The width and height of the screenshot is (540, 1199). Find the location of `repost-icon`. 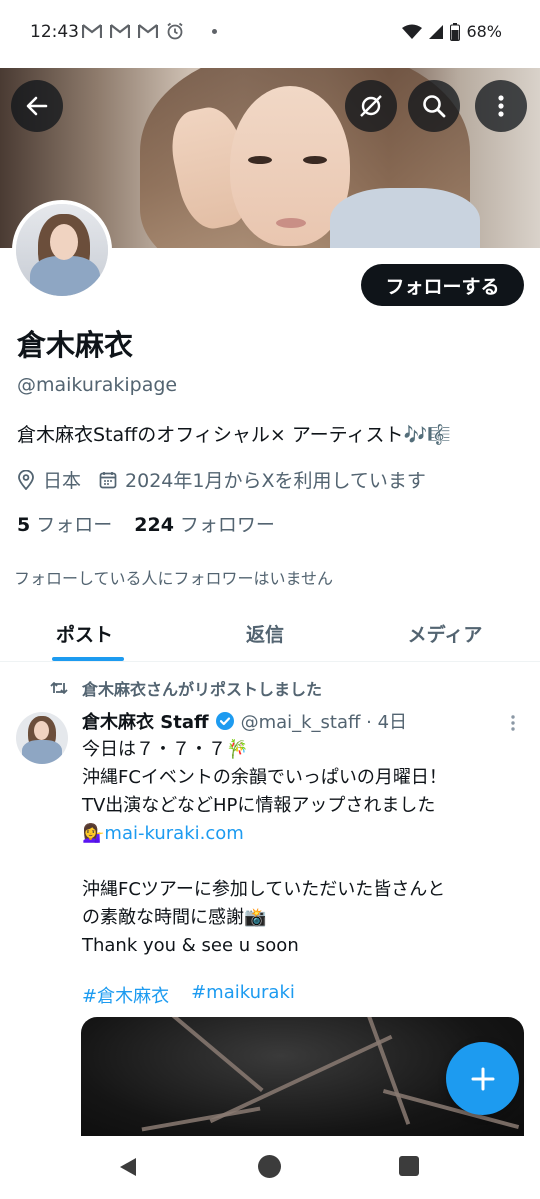

repost-icon is located at coordinates (59, 688).